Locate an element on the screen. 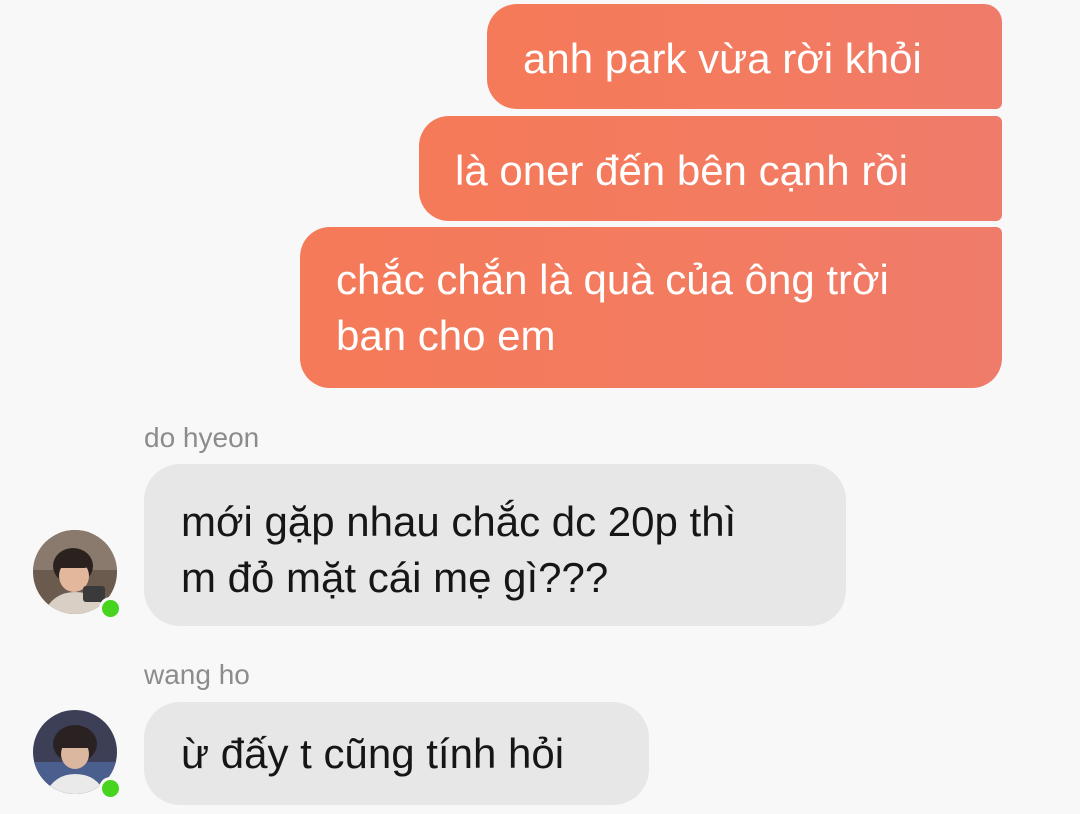 The height and width of the screenshot is (814, 1080). outgoing-message: là oner đến bên cạnh rồi is located at coordinates (710, 168).